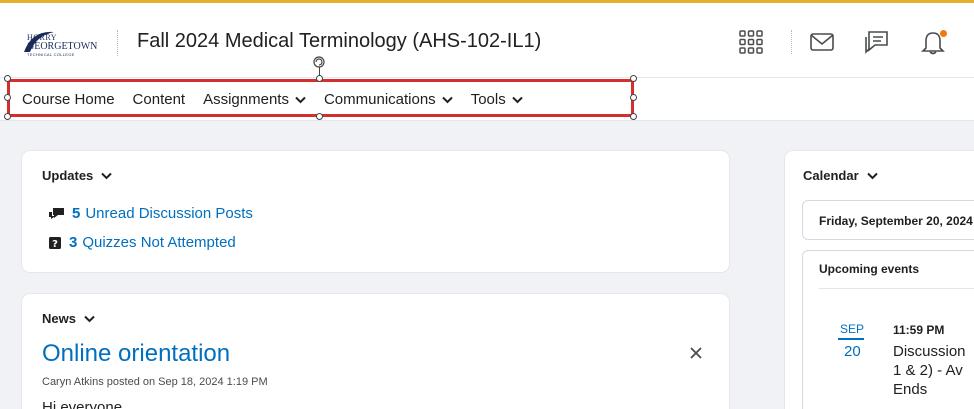 Image resolution: width=974 pixels, height=409 pixels. Describe the element at coordinates (851, 339) in the screenshot. I see `event-date-divider` at that location.